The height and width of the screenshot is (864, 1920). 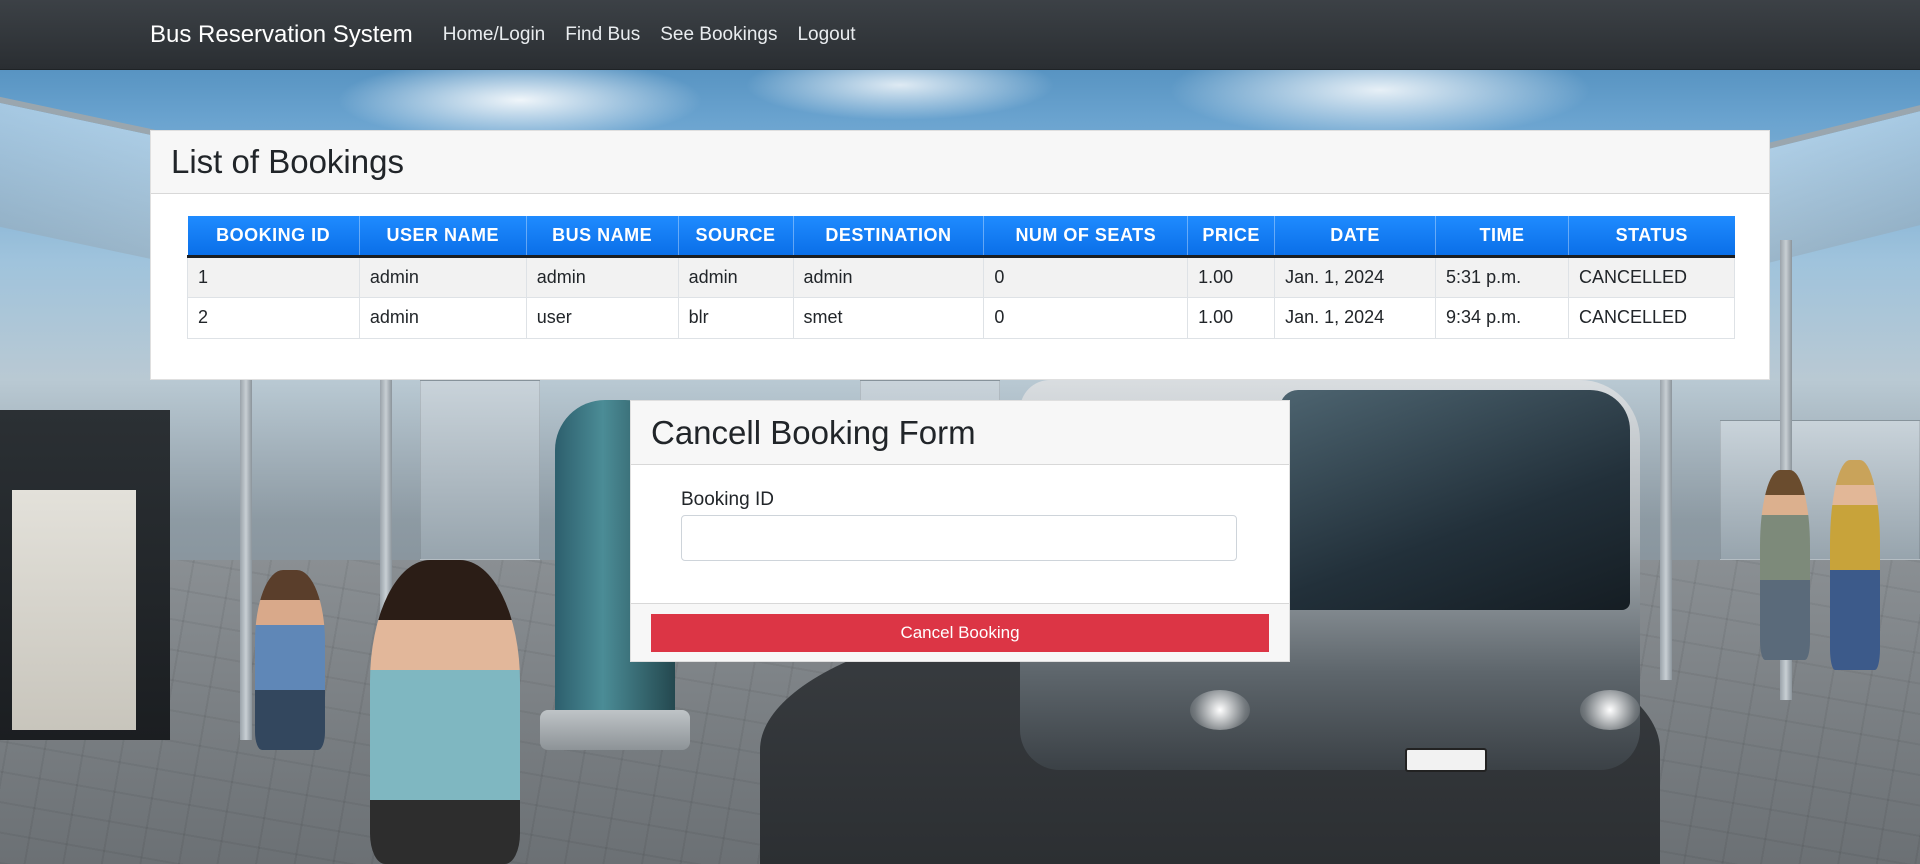 I want to click on column-header-date: DATE, so click(x=1355, y=237).